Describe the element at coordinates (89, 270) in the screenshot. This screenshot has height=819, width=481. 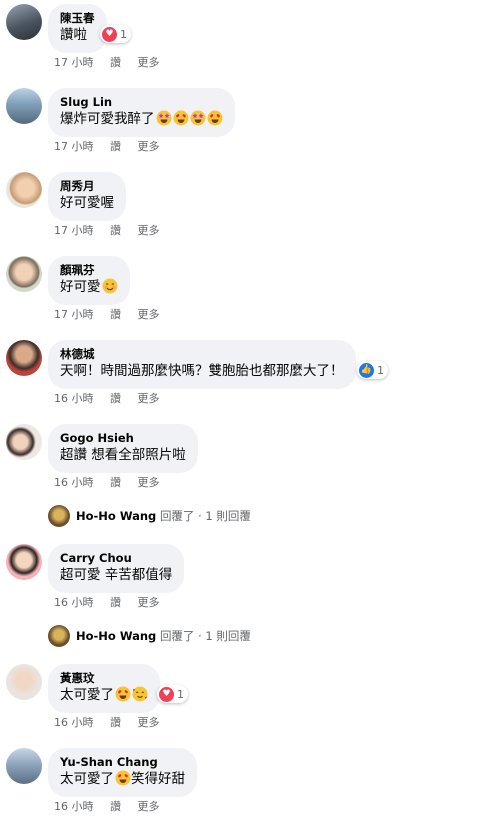
I see `commenter-name: 顏珮芬` at that location.